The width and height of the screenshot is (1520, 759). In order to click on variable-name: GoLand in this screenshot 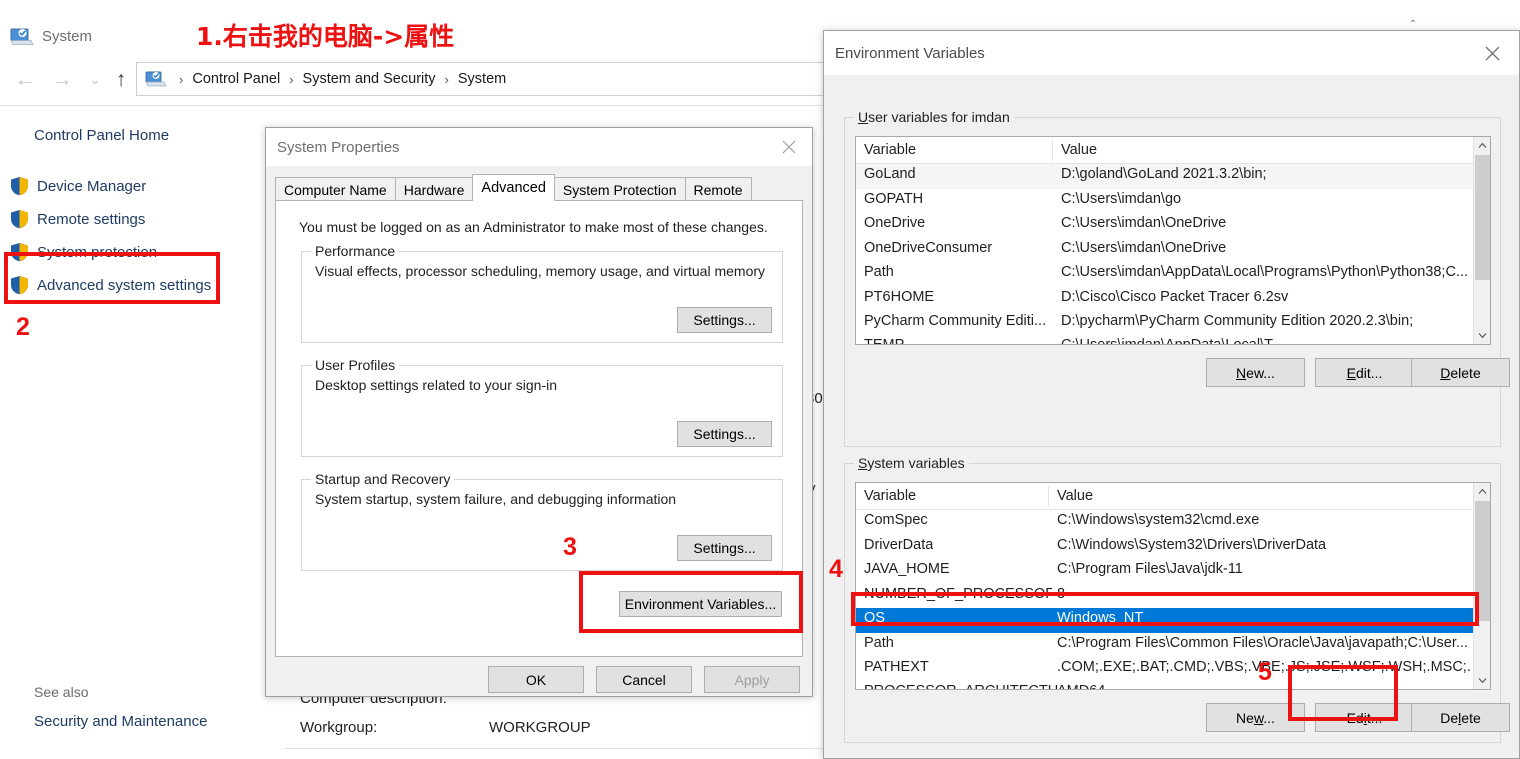, I will do `click(890, 174)`.